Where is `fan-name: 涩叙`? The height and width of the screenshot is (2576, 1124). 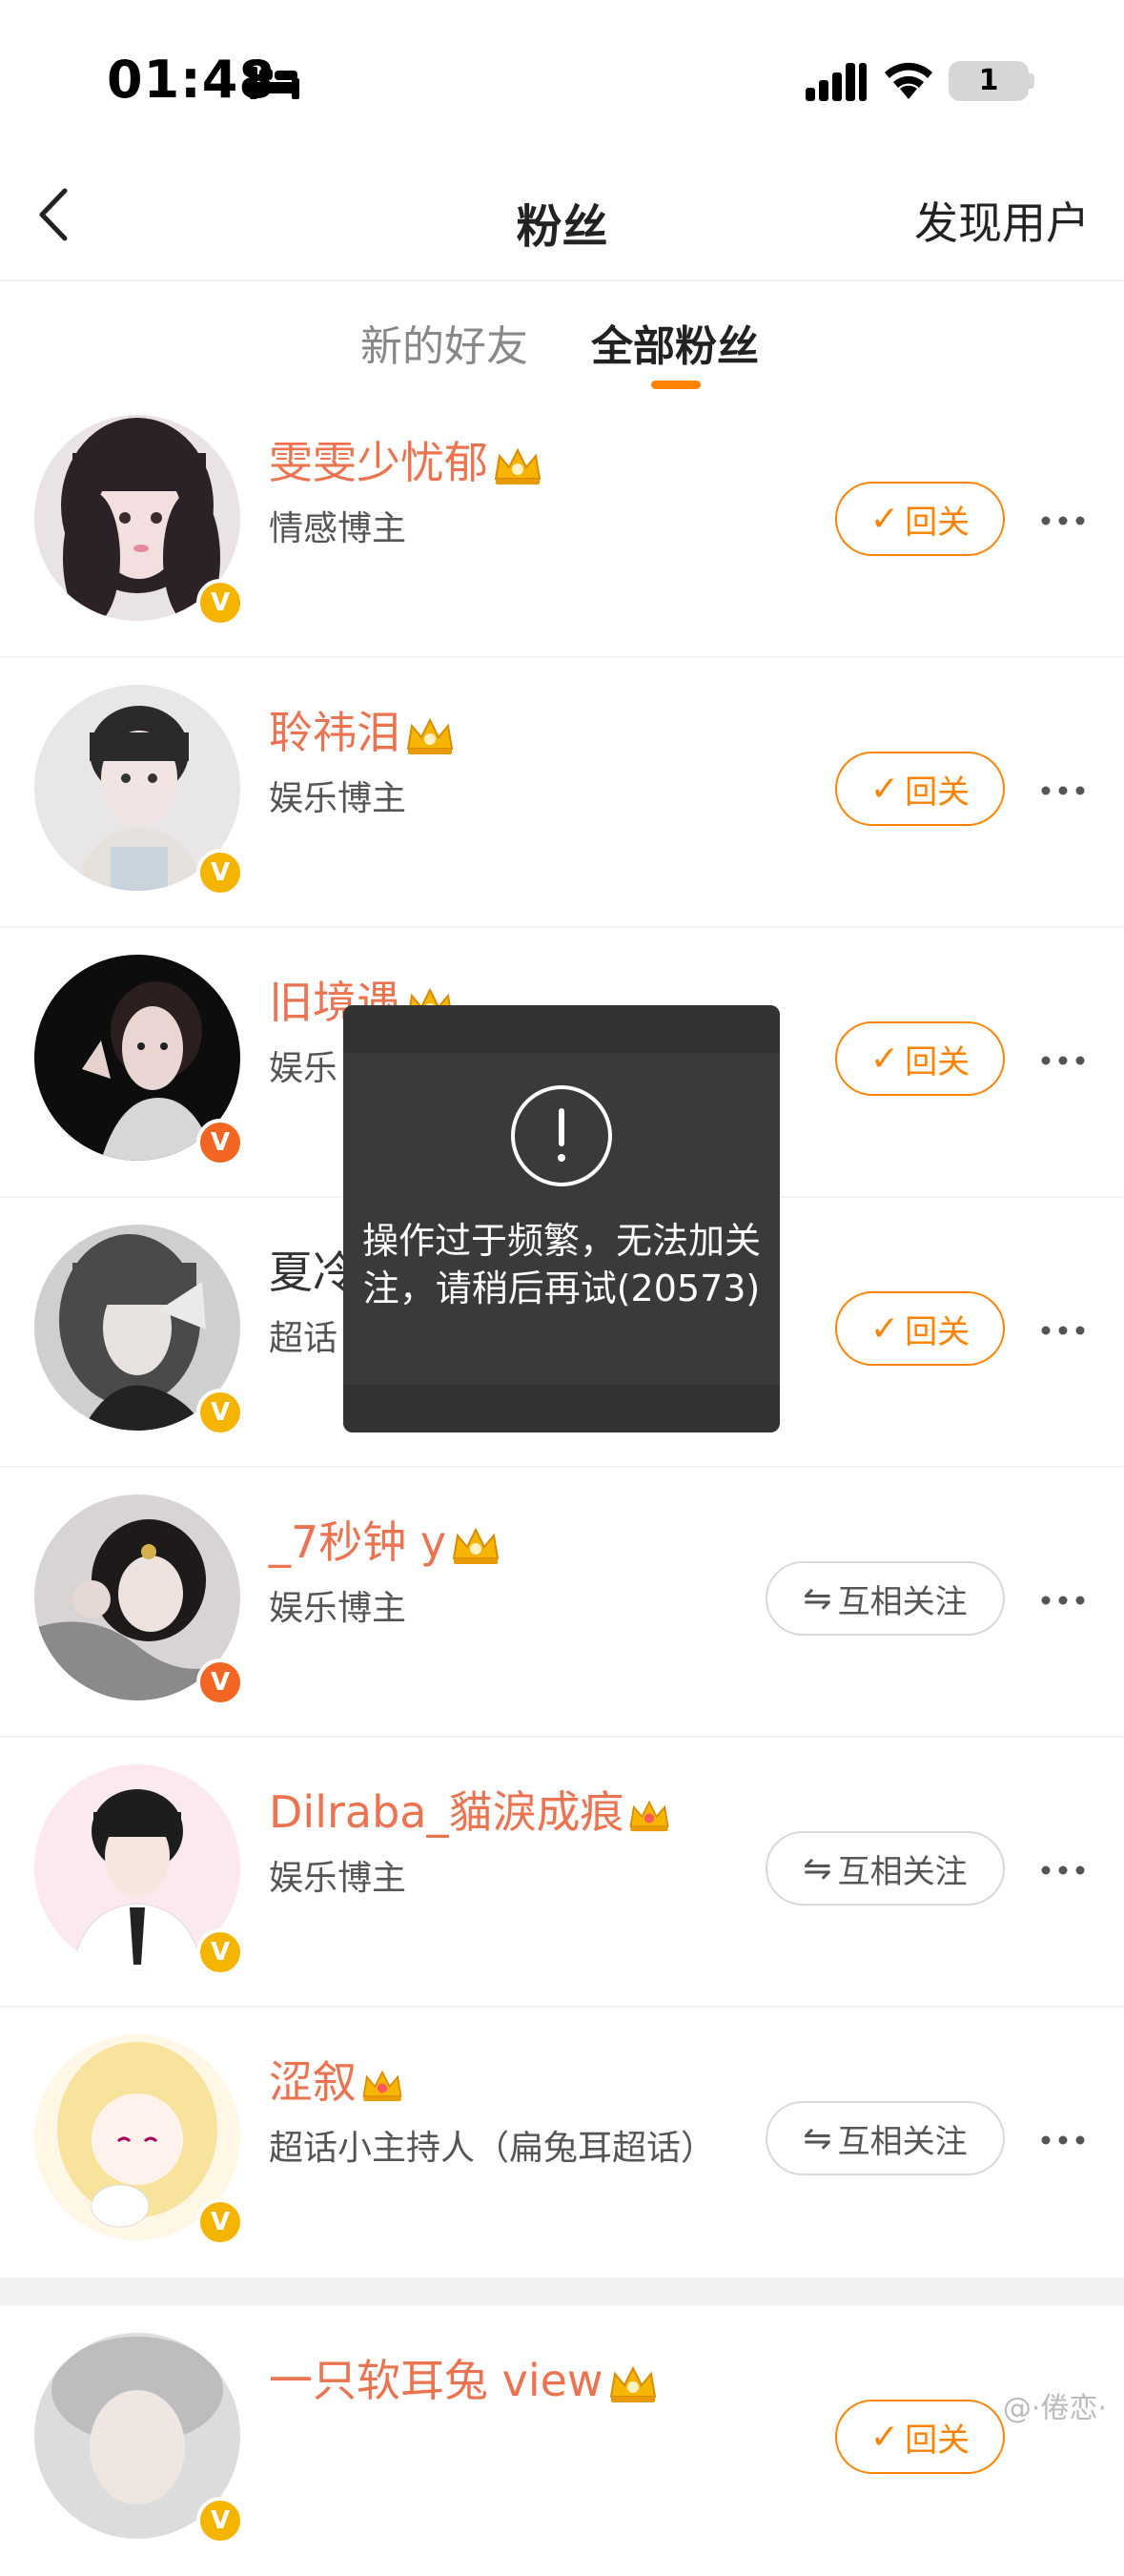
fan-name: 涩叙 is located at coordinates (336, 2079).